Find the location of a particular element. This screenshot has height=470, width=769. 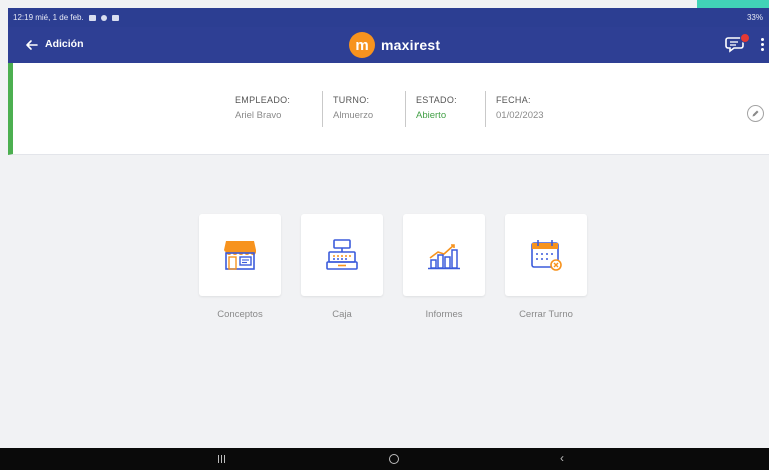

bar-chart-icon is located at coordinates (444, 257).